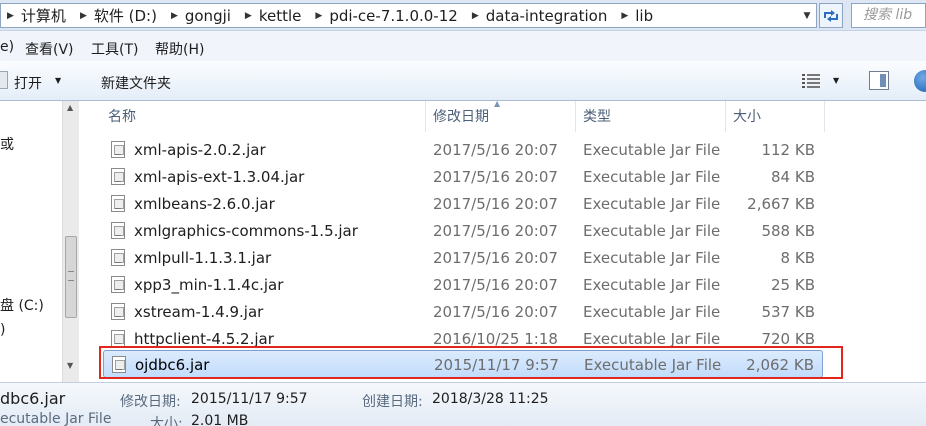  Describe the element at coordinates (91, 241) in the screenshot. I see `pane-divider` at that location.